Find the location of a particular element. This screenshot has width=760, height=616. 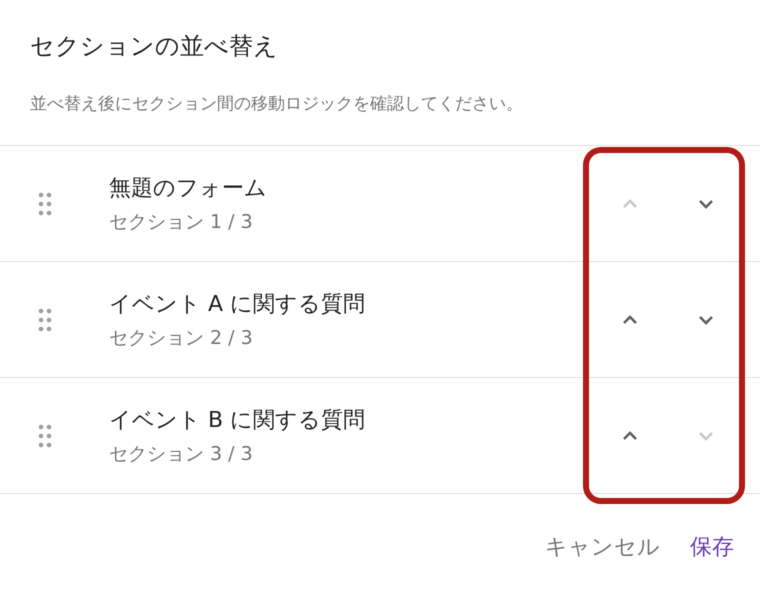

section-number: セクション 2 / 3 is located at coordinates (181, 338).